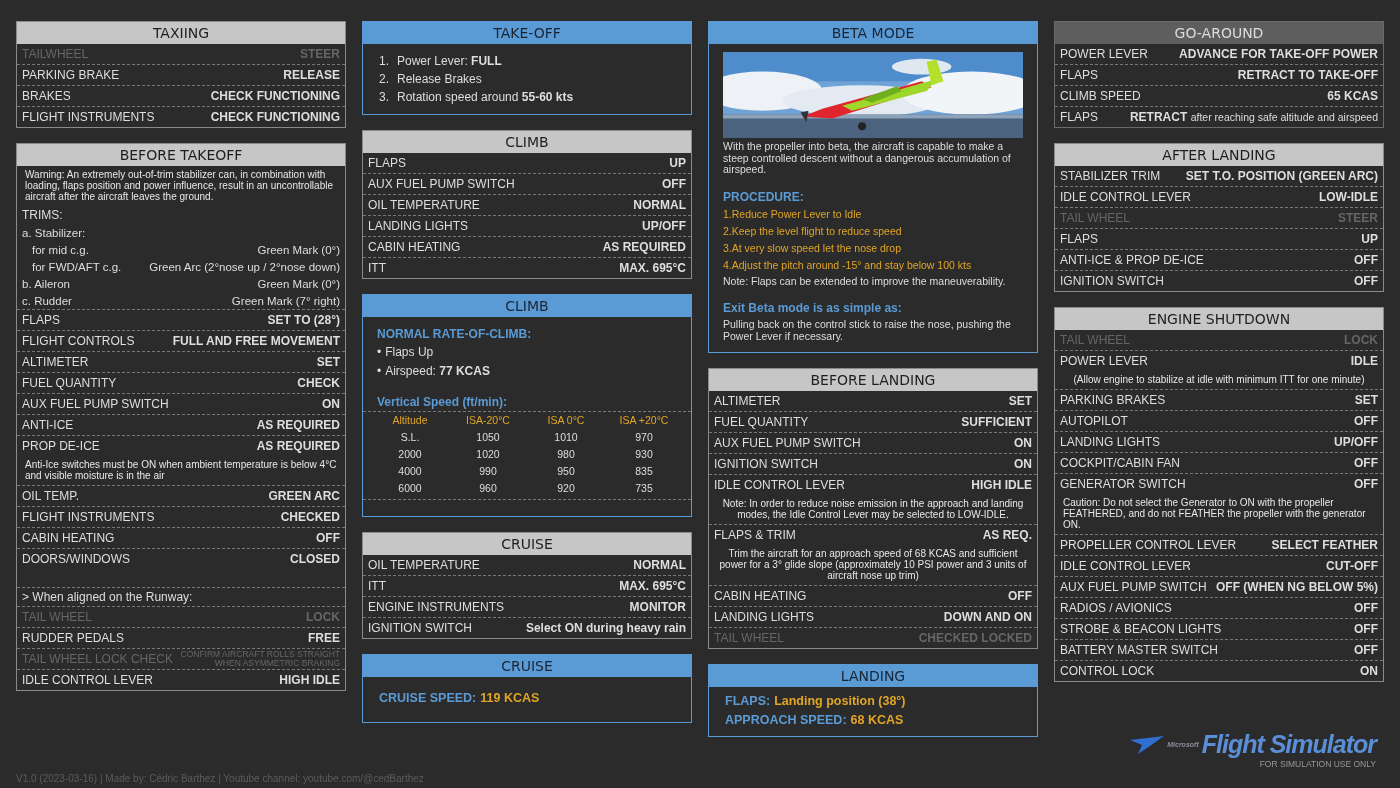 The width and height of the screenshot is (1400, 788). Describe the element at coordinates (1107, 671) in the screenshot. I see `item-label: CONTROL LOCK` at that location.